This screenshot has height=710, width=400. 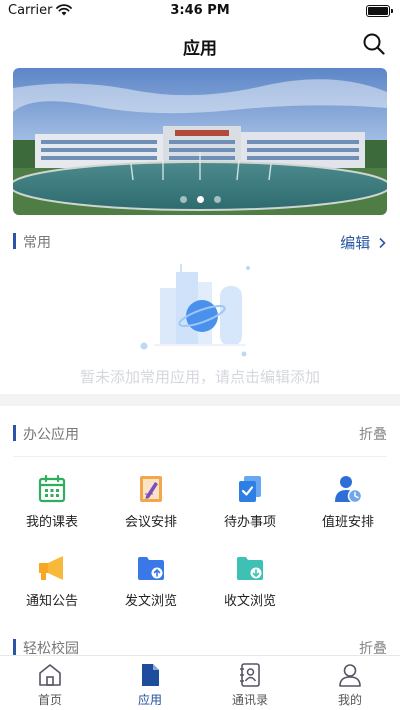 I want to click on page-title: 应用, so click(x=200, y=49).